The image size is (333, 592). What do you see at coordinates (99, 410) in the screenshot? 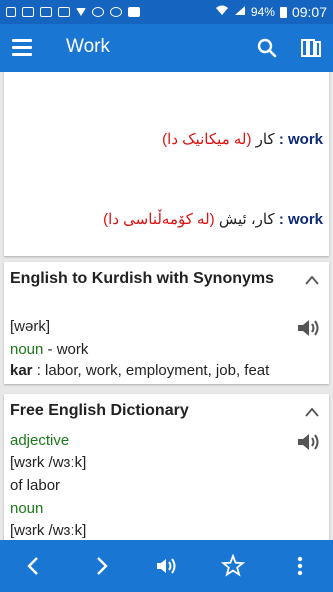
I see `card-title: Free English Dictionary` at bounding box center [99, 410].